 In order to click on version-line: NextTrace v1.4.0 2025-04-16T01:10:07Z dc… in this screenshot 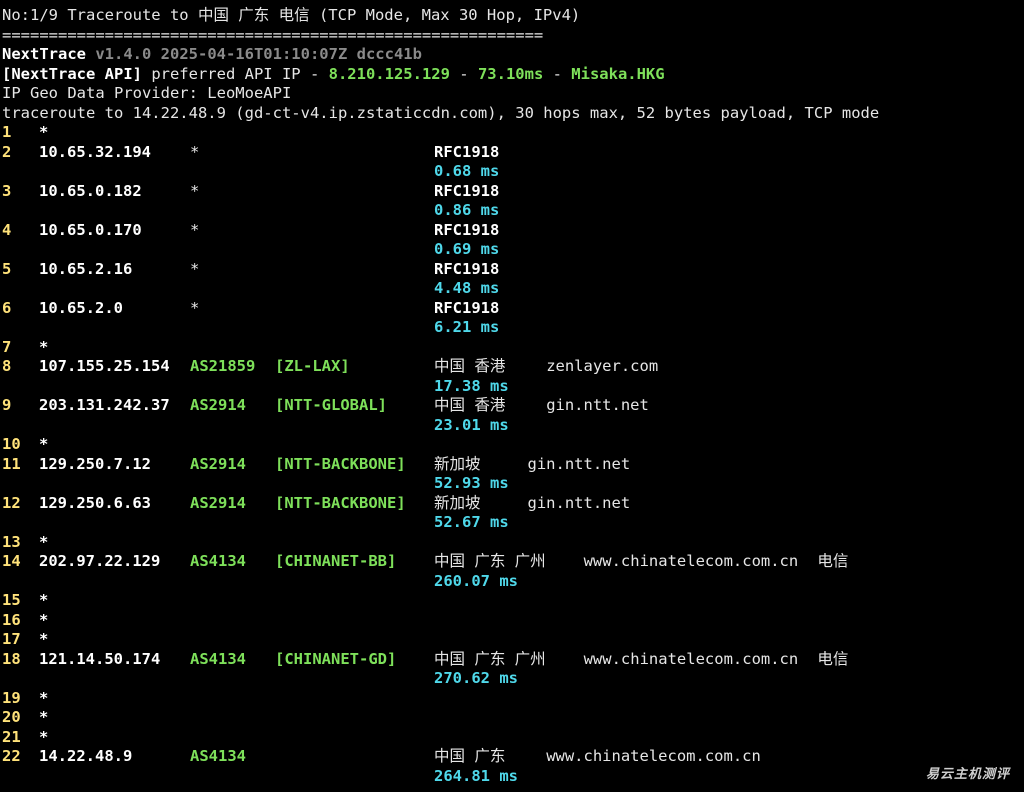, I will do `click(513, 55)`.